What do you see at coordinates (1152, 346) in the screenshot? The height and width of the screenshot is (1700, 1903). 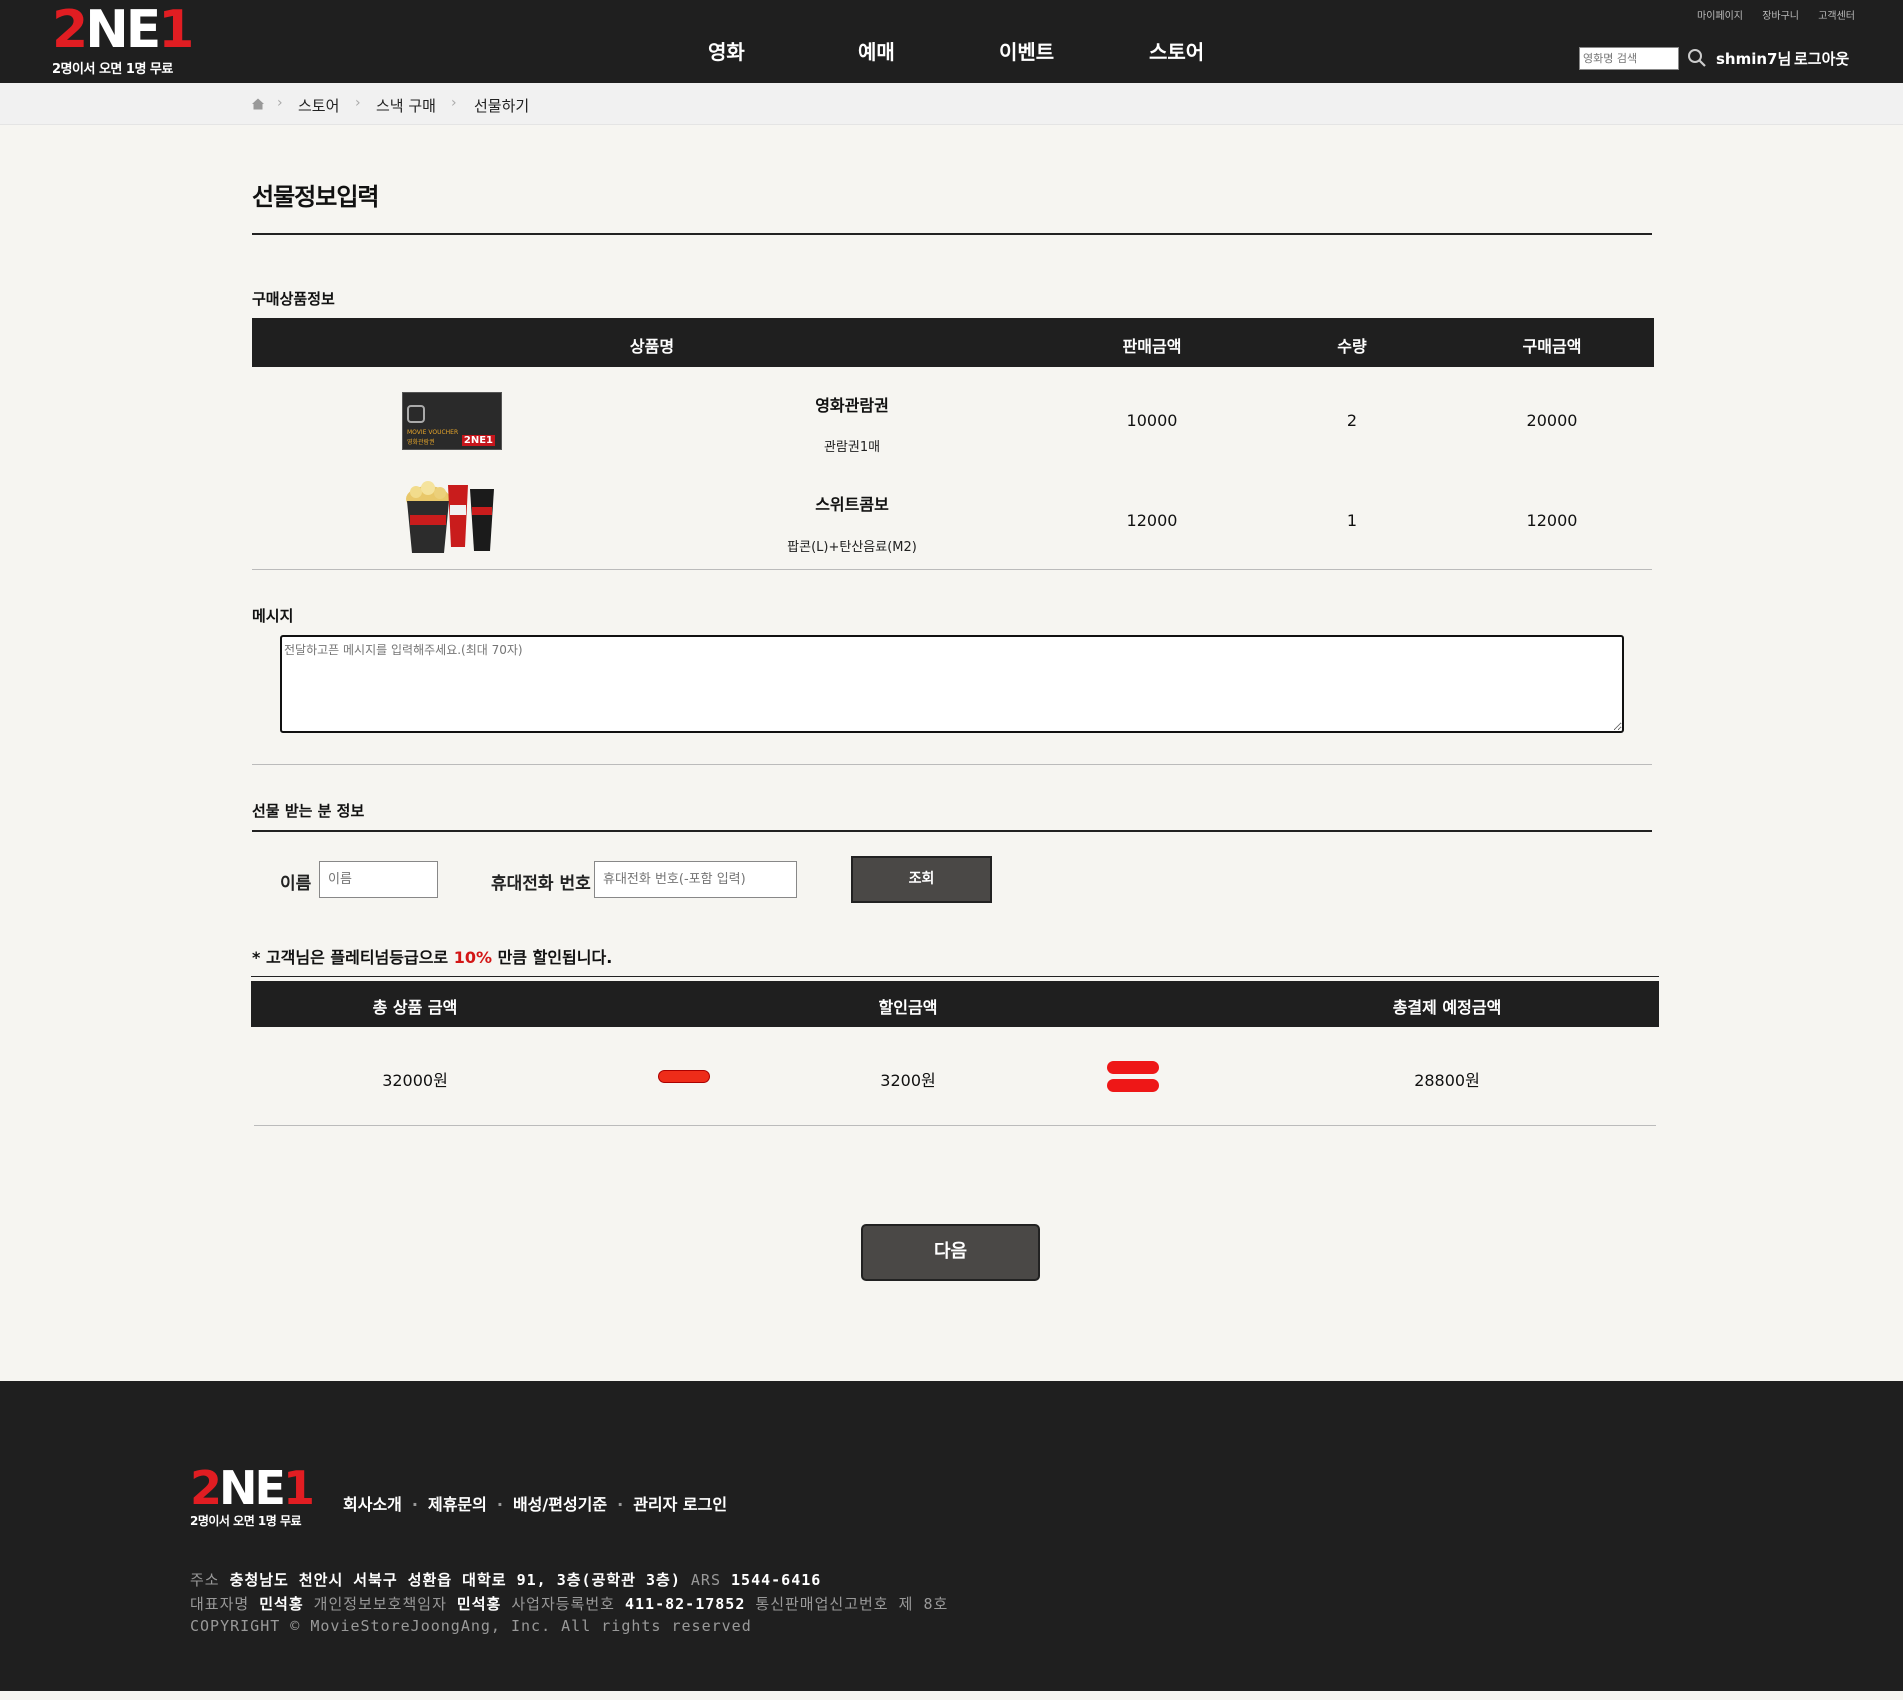 I see `col-sale-price: 판매금액` at bounding box center [1152, 346].